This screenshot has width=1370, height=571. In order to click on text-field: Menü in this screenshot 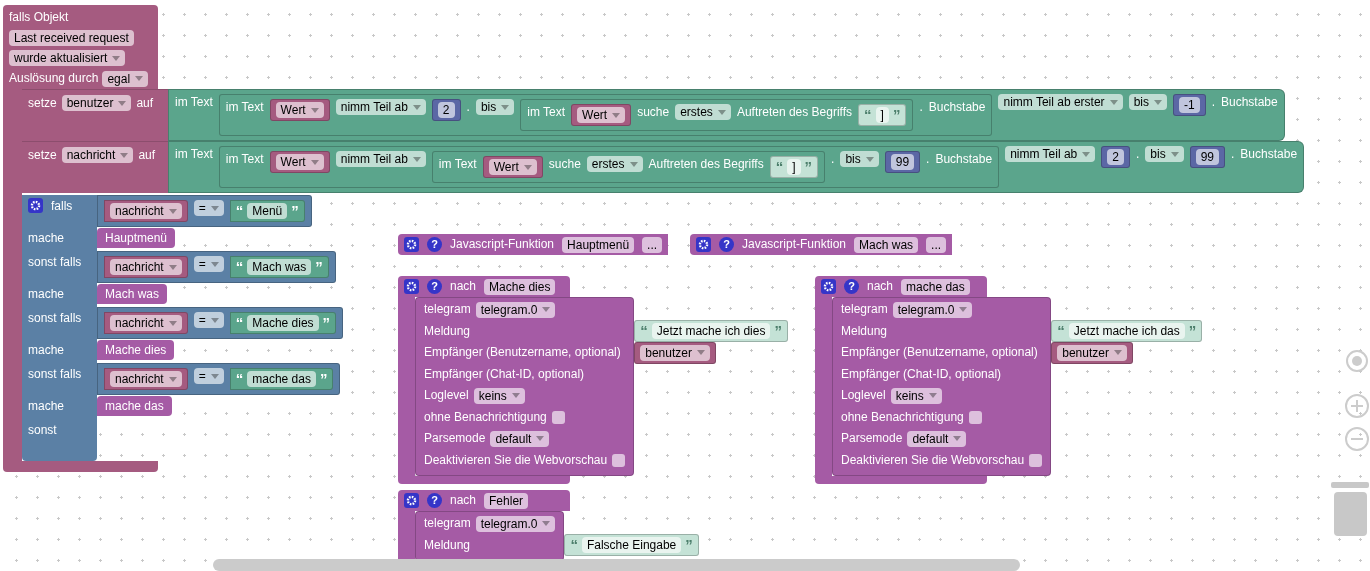, I will do `click(267, 211)`.